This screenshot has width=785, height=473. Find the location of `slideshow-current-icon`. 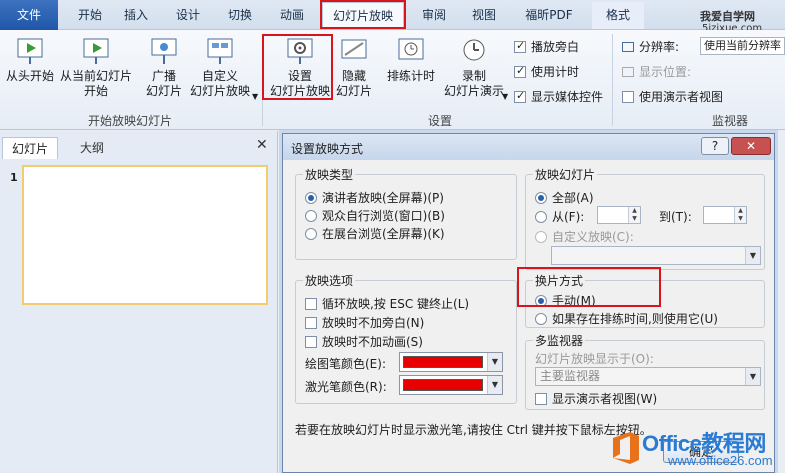

slideshow-current-icon is located at coordinates (96, 51).